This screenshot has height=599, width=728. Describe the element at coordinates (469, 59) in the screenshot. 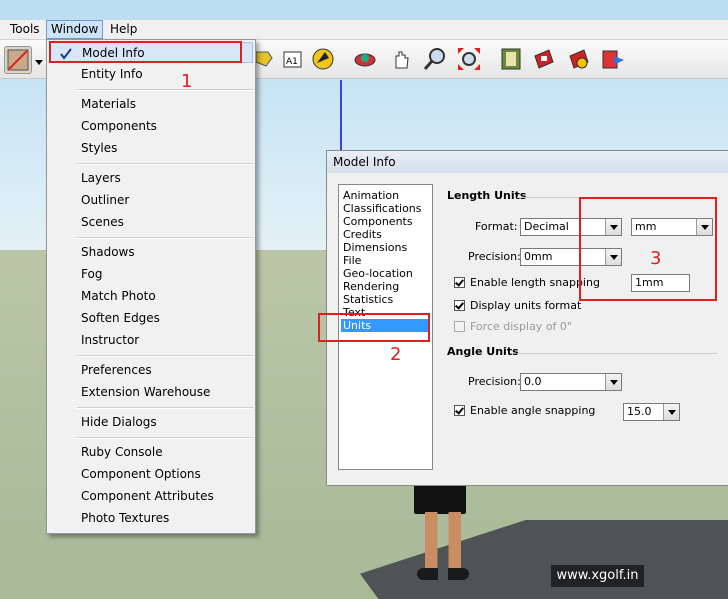

I see `zoom-extents-icon` at that location.